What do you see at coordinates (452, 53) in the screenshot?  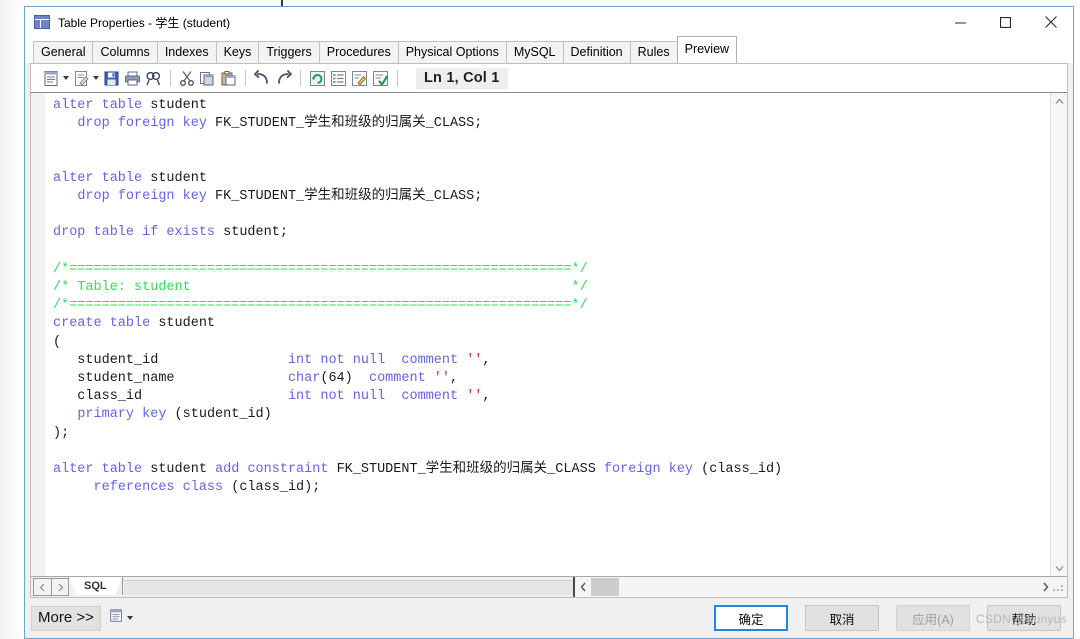 I see `tab-physical-options: Physical Options` at bounding box center [452, 53].